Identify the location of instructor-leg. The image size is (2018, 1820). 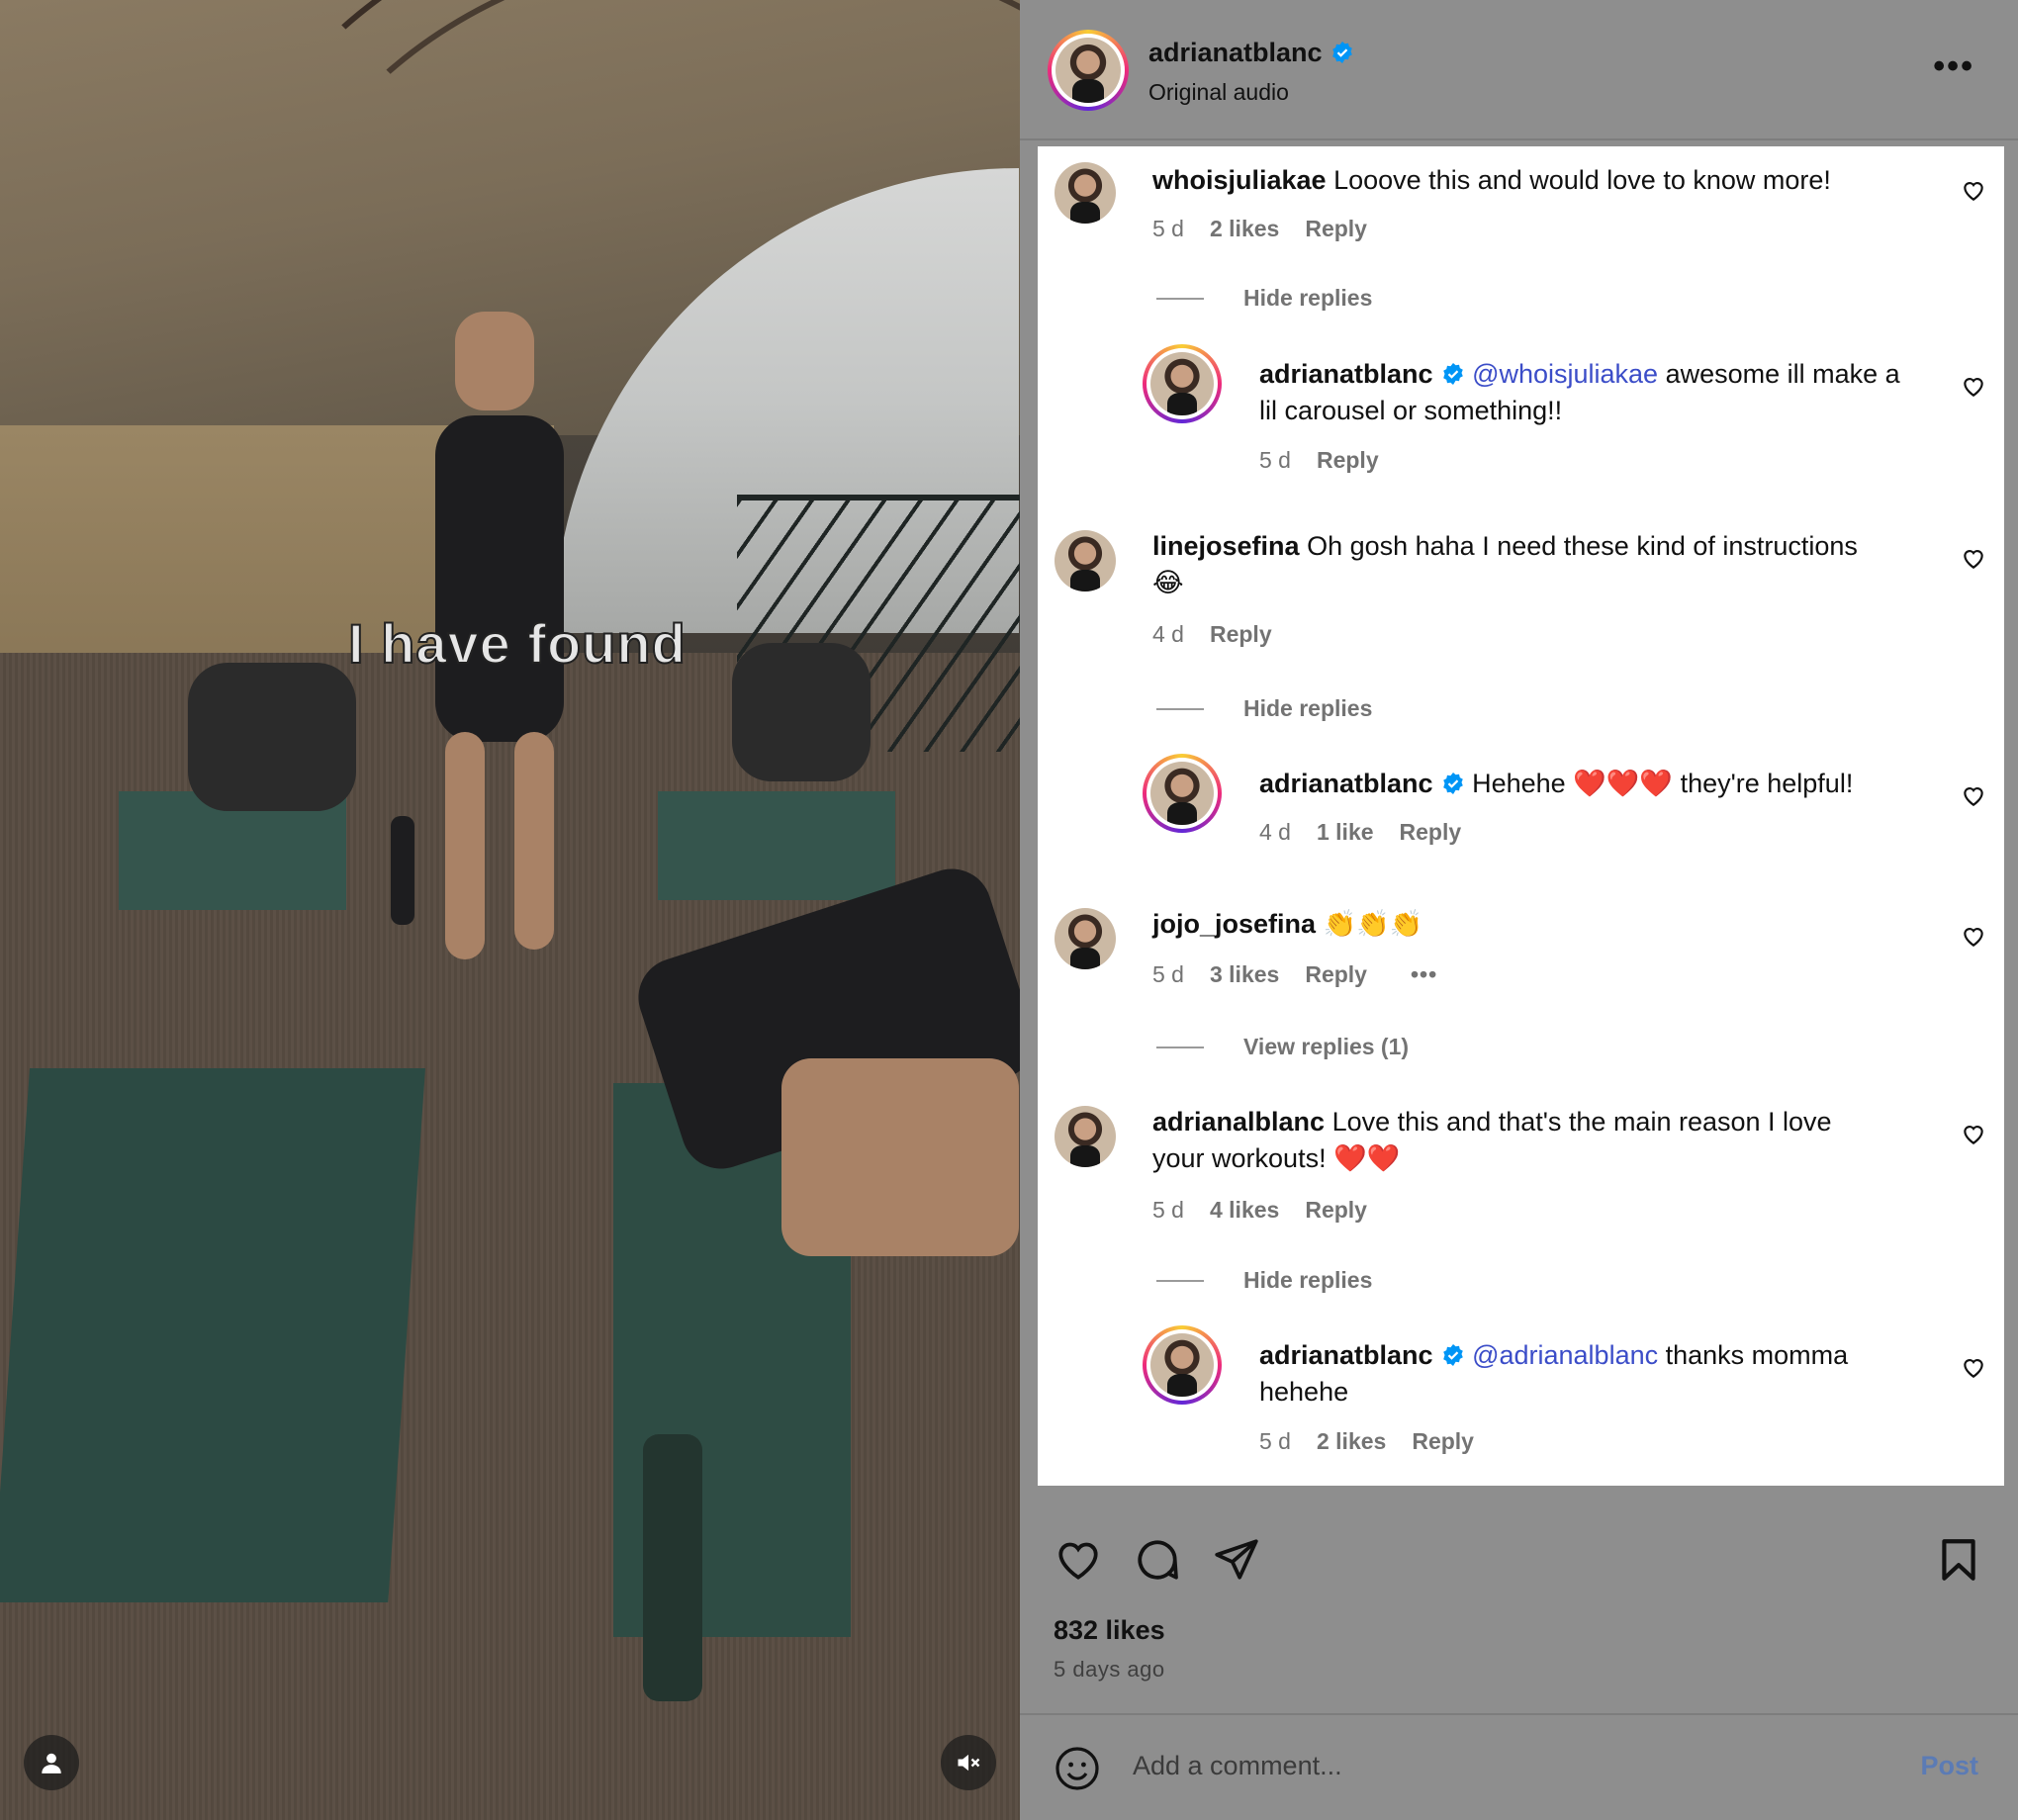
(534, 841).